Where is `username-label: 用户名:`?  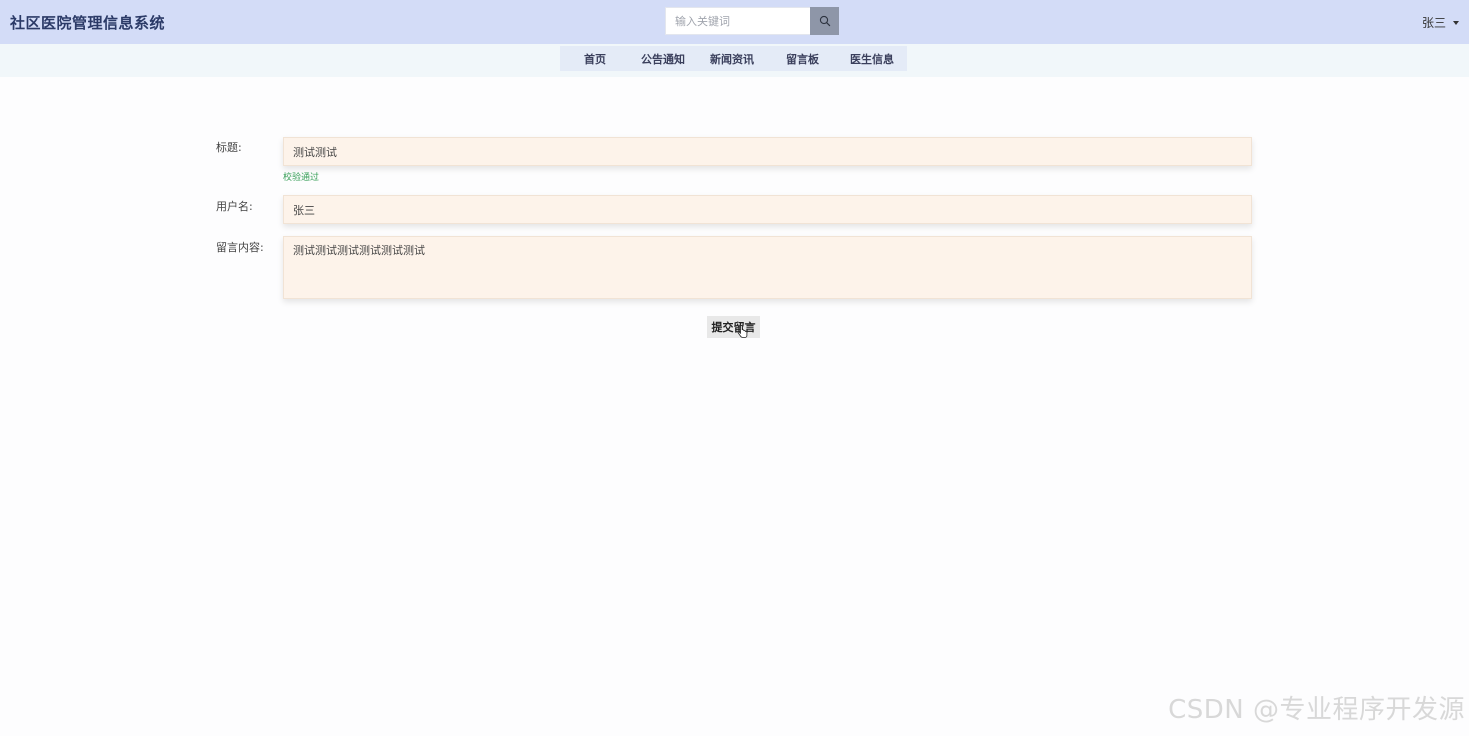
username-label: 用户名: is located at coordinates (234, 206).